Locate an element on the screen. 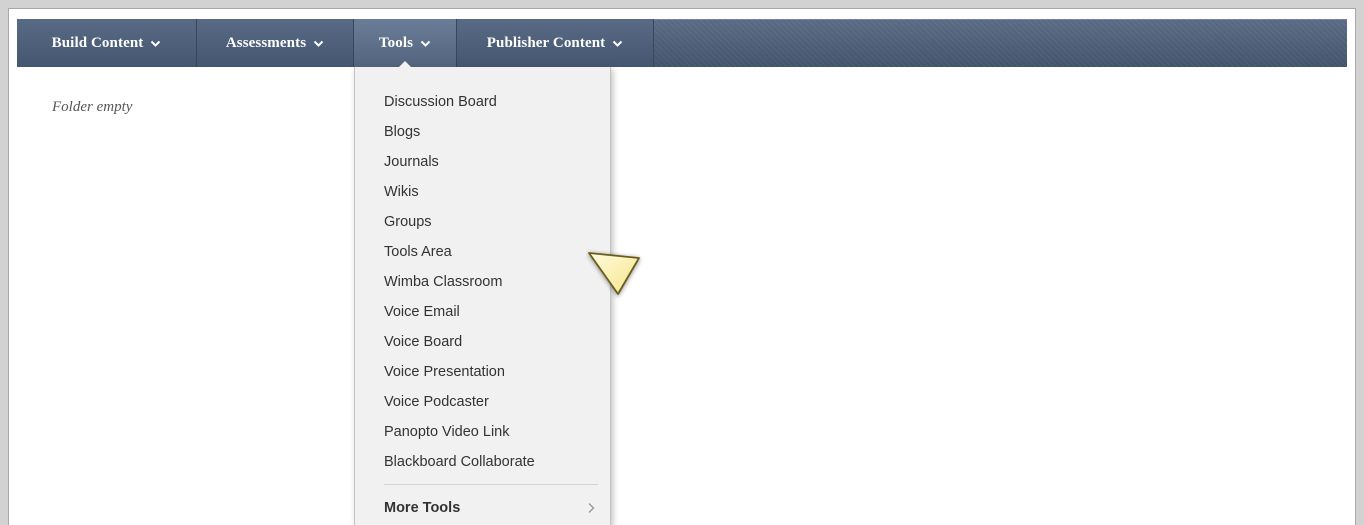 This screenshot has width=1364, height=525. menu-divider is located at coordinates (491, 484).